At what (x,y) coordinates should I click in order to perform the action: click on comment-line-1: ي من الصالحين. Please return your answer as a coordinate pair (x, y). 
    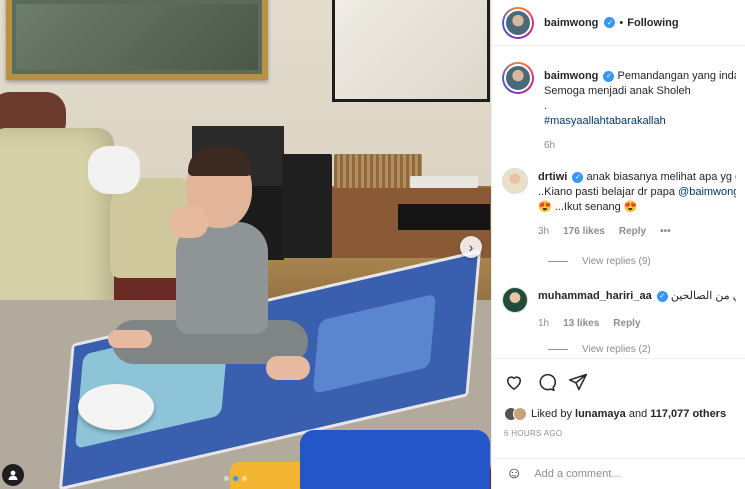
    Looking at the image, I should click on (703, 296).